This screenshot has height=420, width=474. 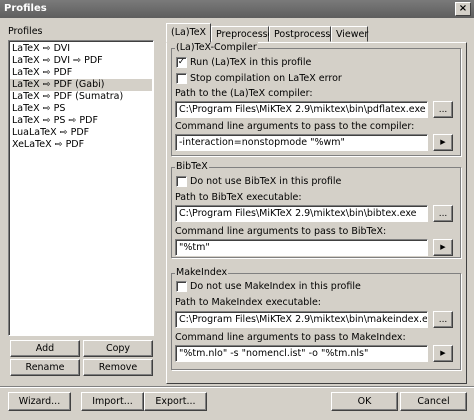 What do you see at coordinates (81, 133) in the screenshot?
I see `profile-list-item: LuaLaTeX ⇨ PDF` at bounding box center [81, 133].